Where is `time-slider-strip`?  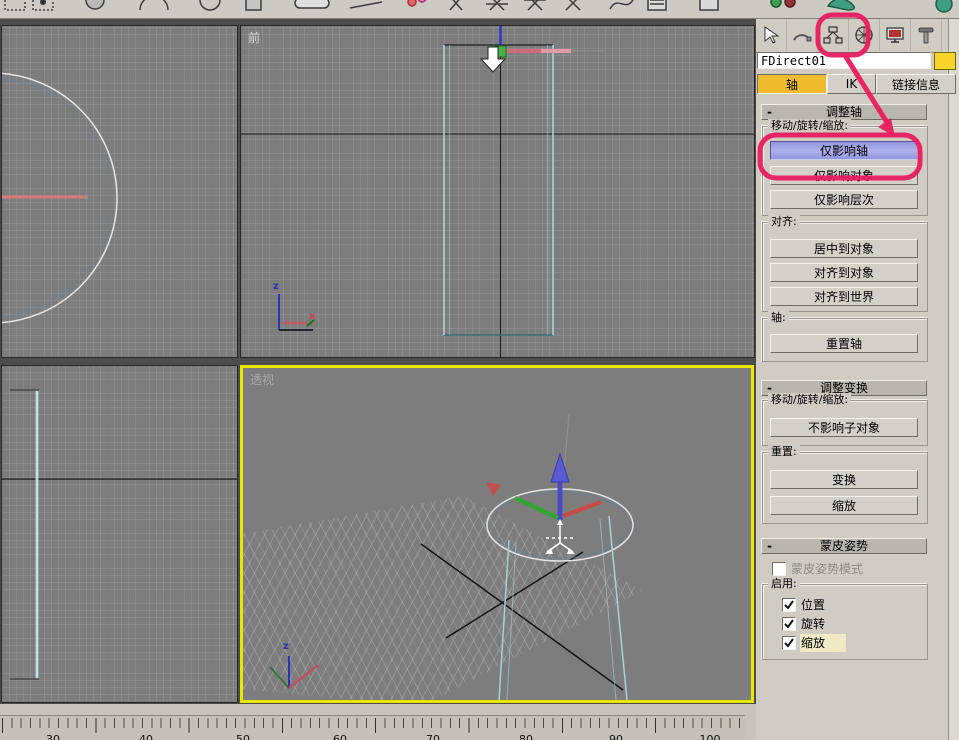
time-slider-strip is located at coordinates (378, 709).